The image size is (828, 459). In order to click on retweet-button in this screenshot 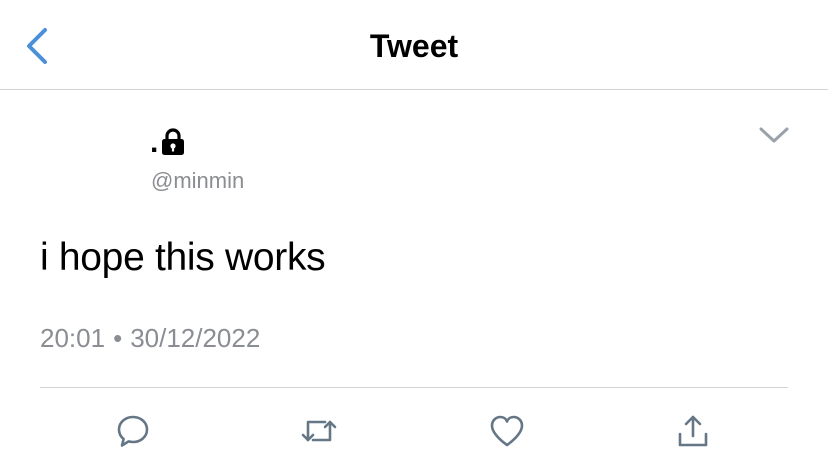, I will do `click(319, 431)`.